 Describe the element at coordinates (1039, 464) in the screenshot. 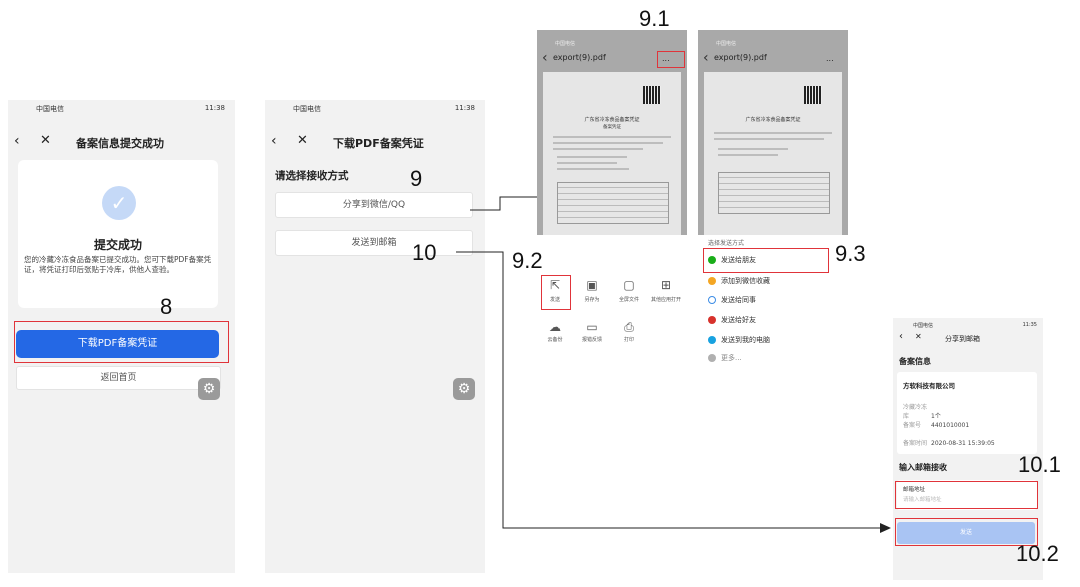

I see `step-label-10-1: 10.1` at that location.